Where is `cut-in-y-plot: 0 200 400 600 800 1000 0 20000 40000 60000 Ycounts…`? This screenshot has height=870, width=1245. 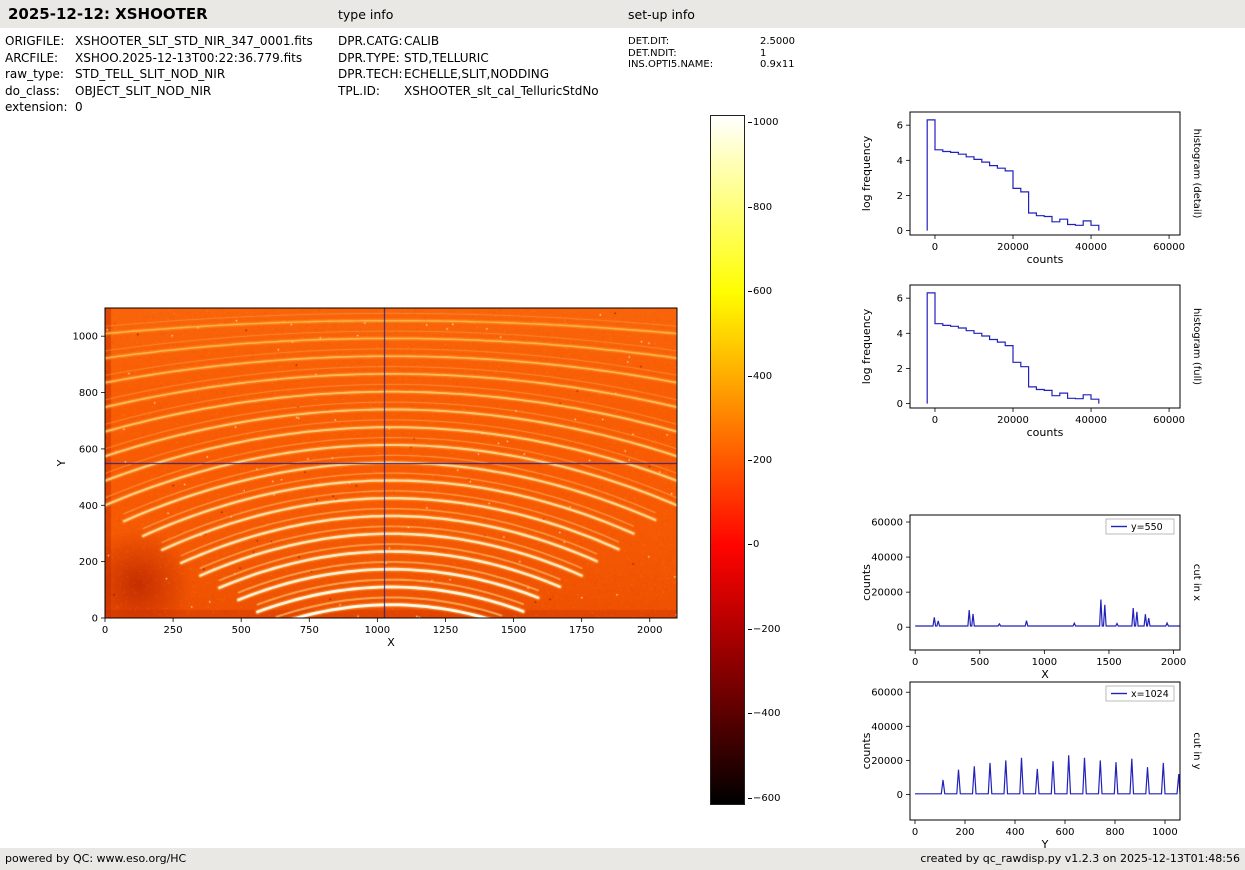 cut-in-y-plot: 0 200 400 600 800 1000 0 20000 40000 60000 Ycounts… is located at coordinates (1033, 769).